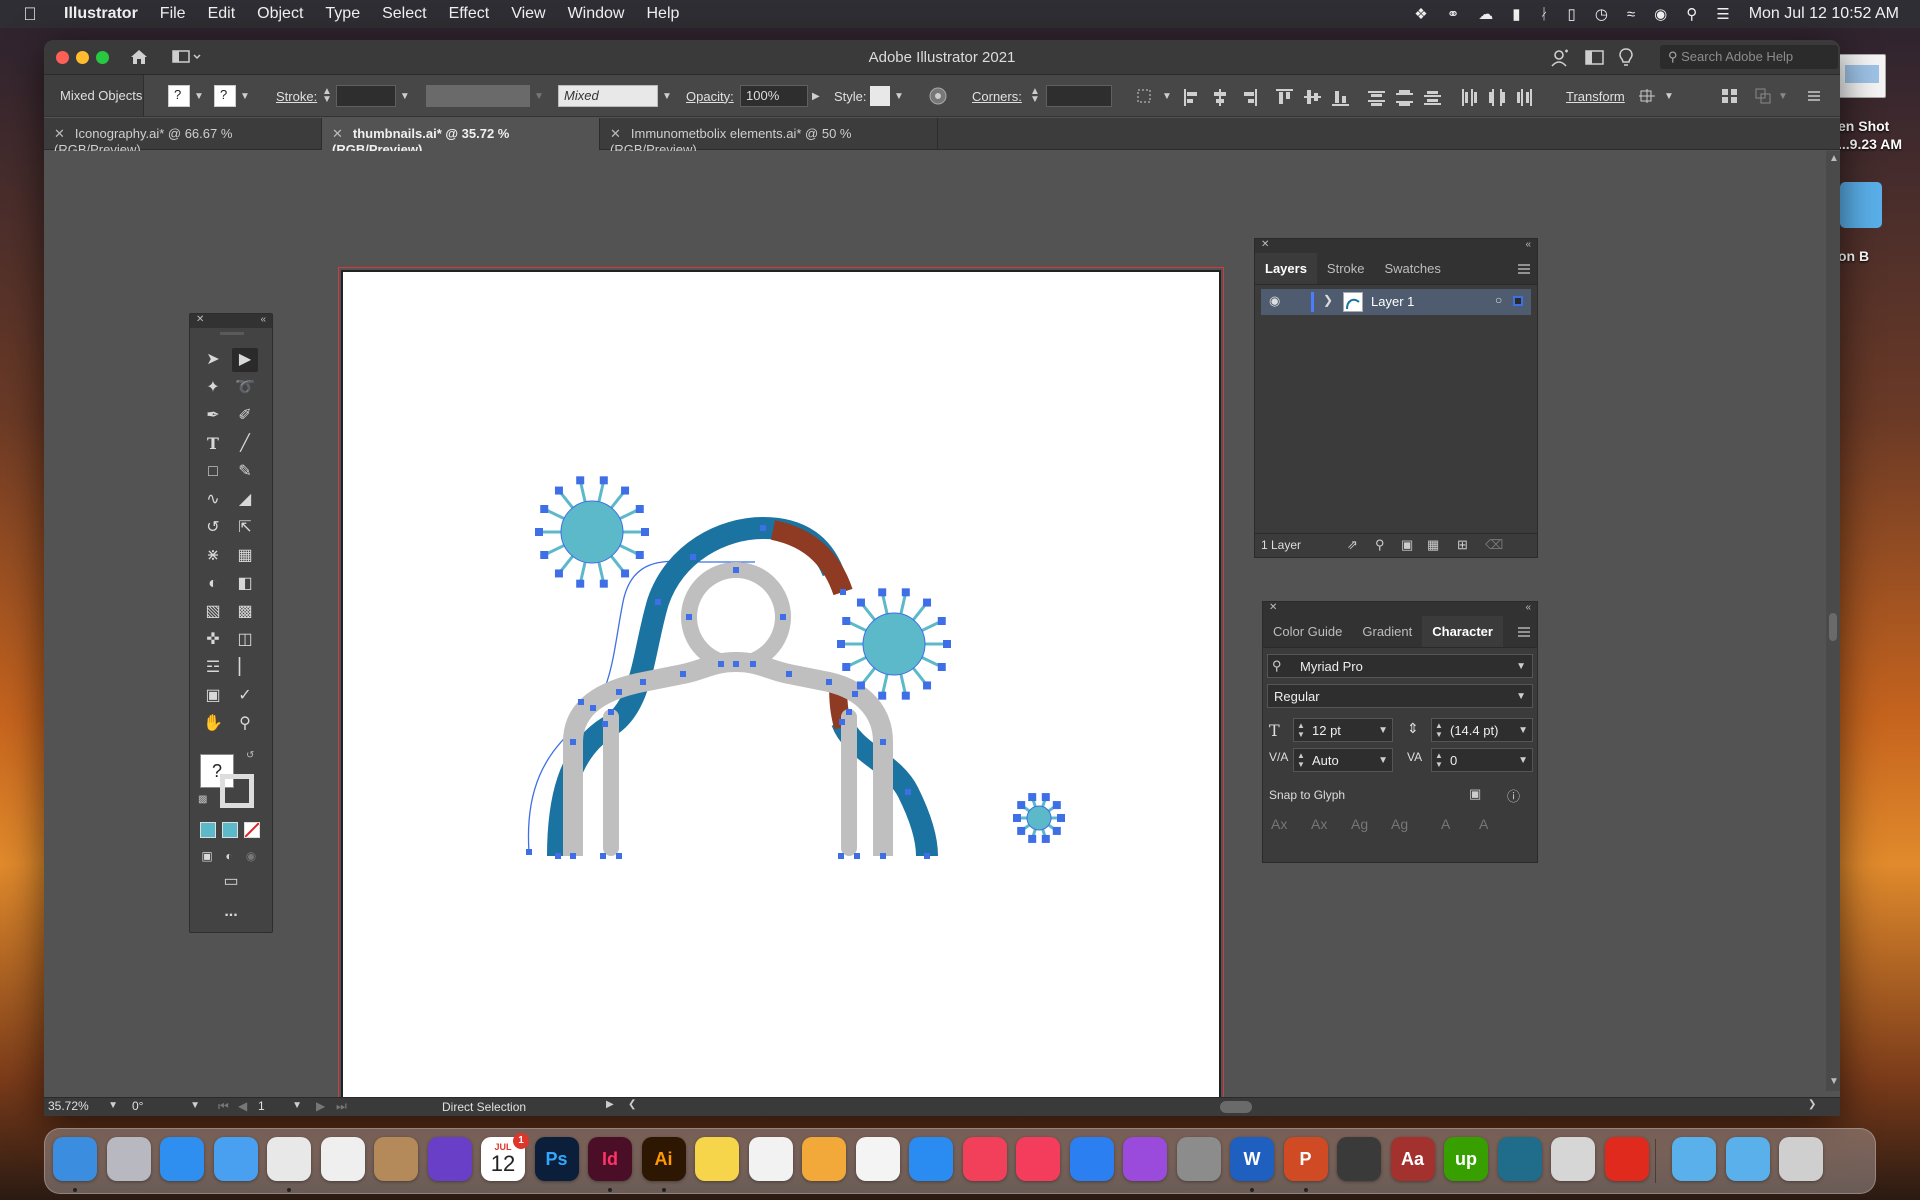 This screenshot has height=1200, width=1920. I want to click on notes-icon, so click(717, 1159).